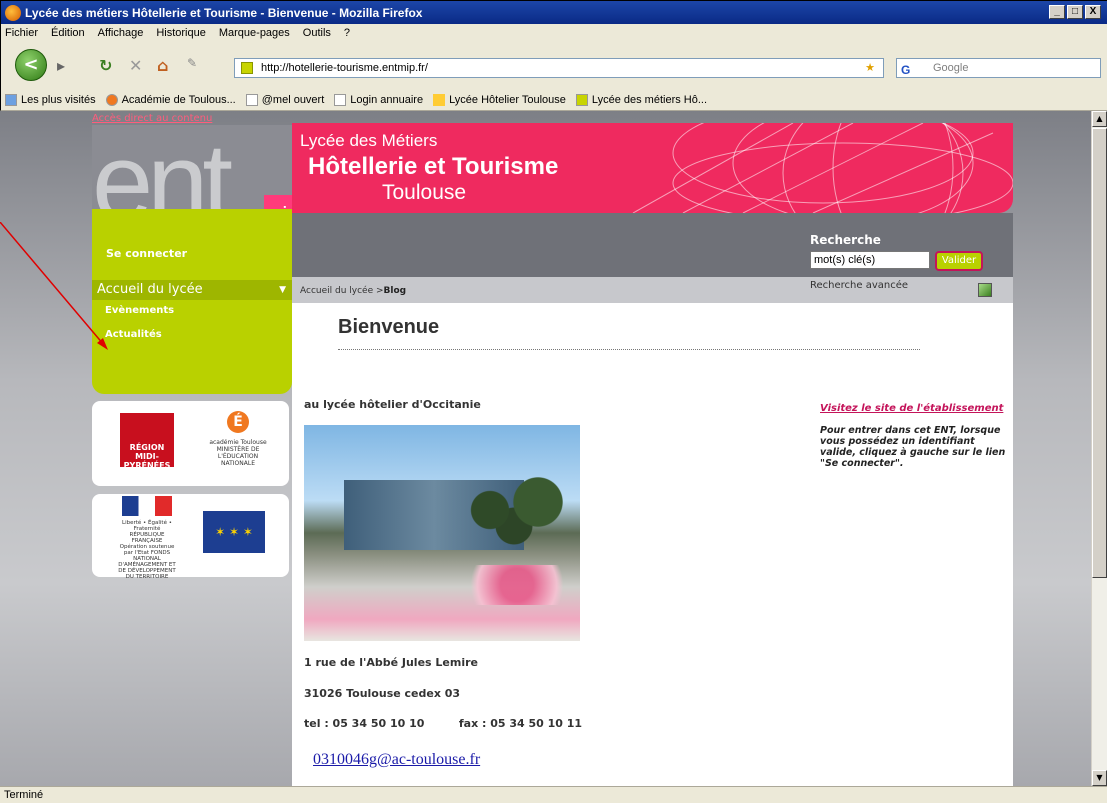  I want to click on maximize-button: □, so click(1075, 12).